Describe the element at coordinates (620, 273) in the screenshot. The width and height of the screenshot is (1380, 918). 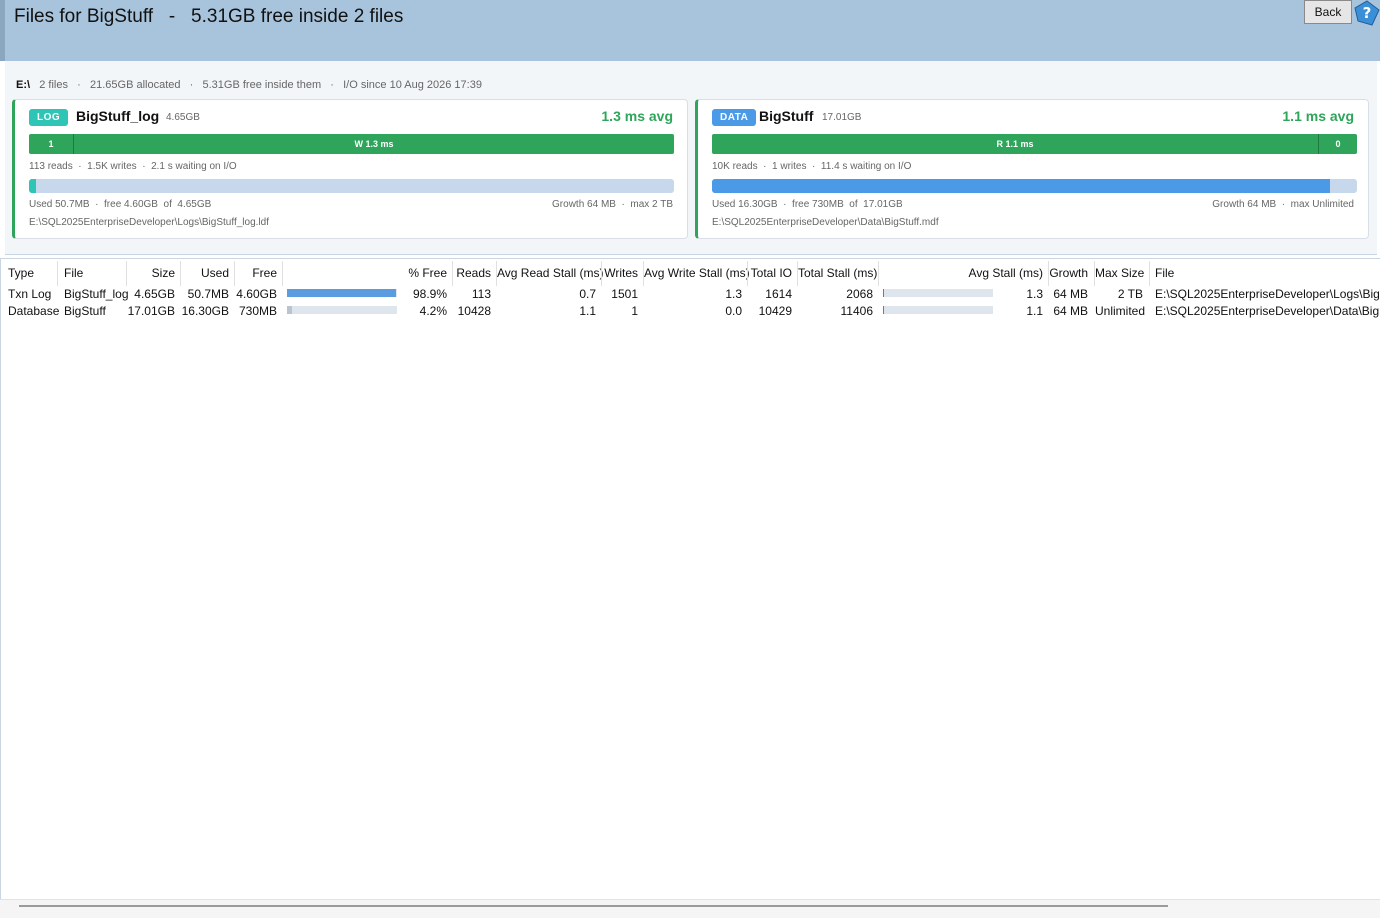
I see `col-header-writes: Writes` at that location.